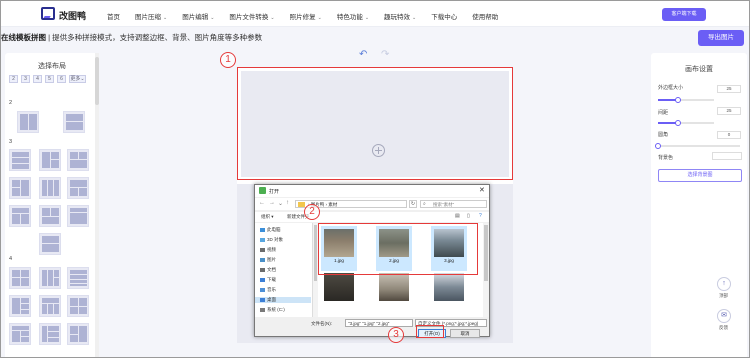 The image size is (750, 358). Describe the element at coordinates (444, 16) in the screenshot. I see `nav-item: 下载中心` at that location.